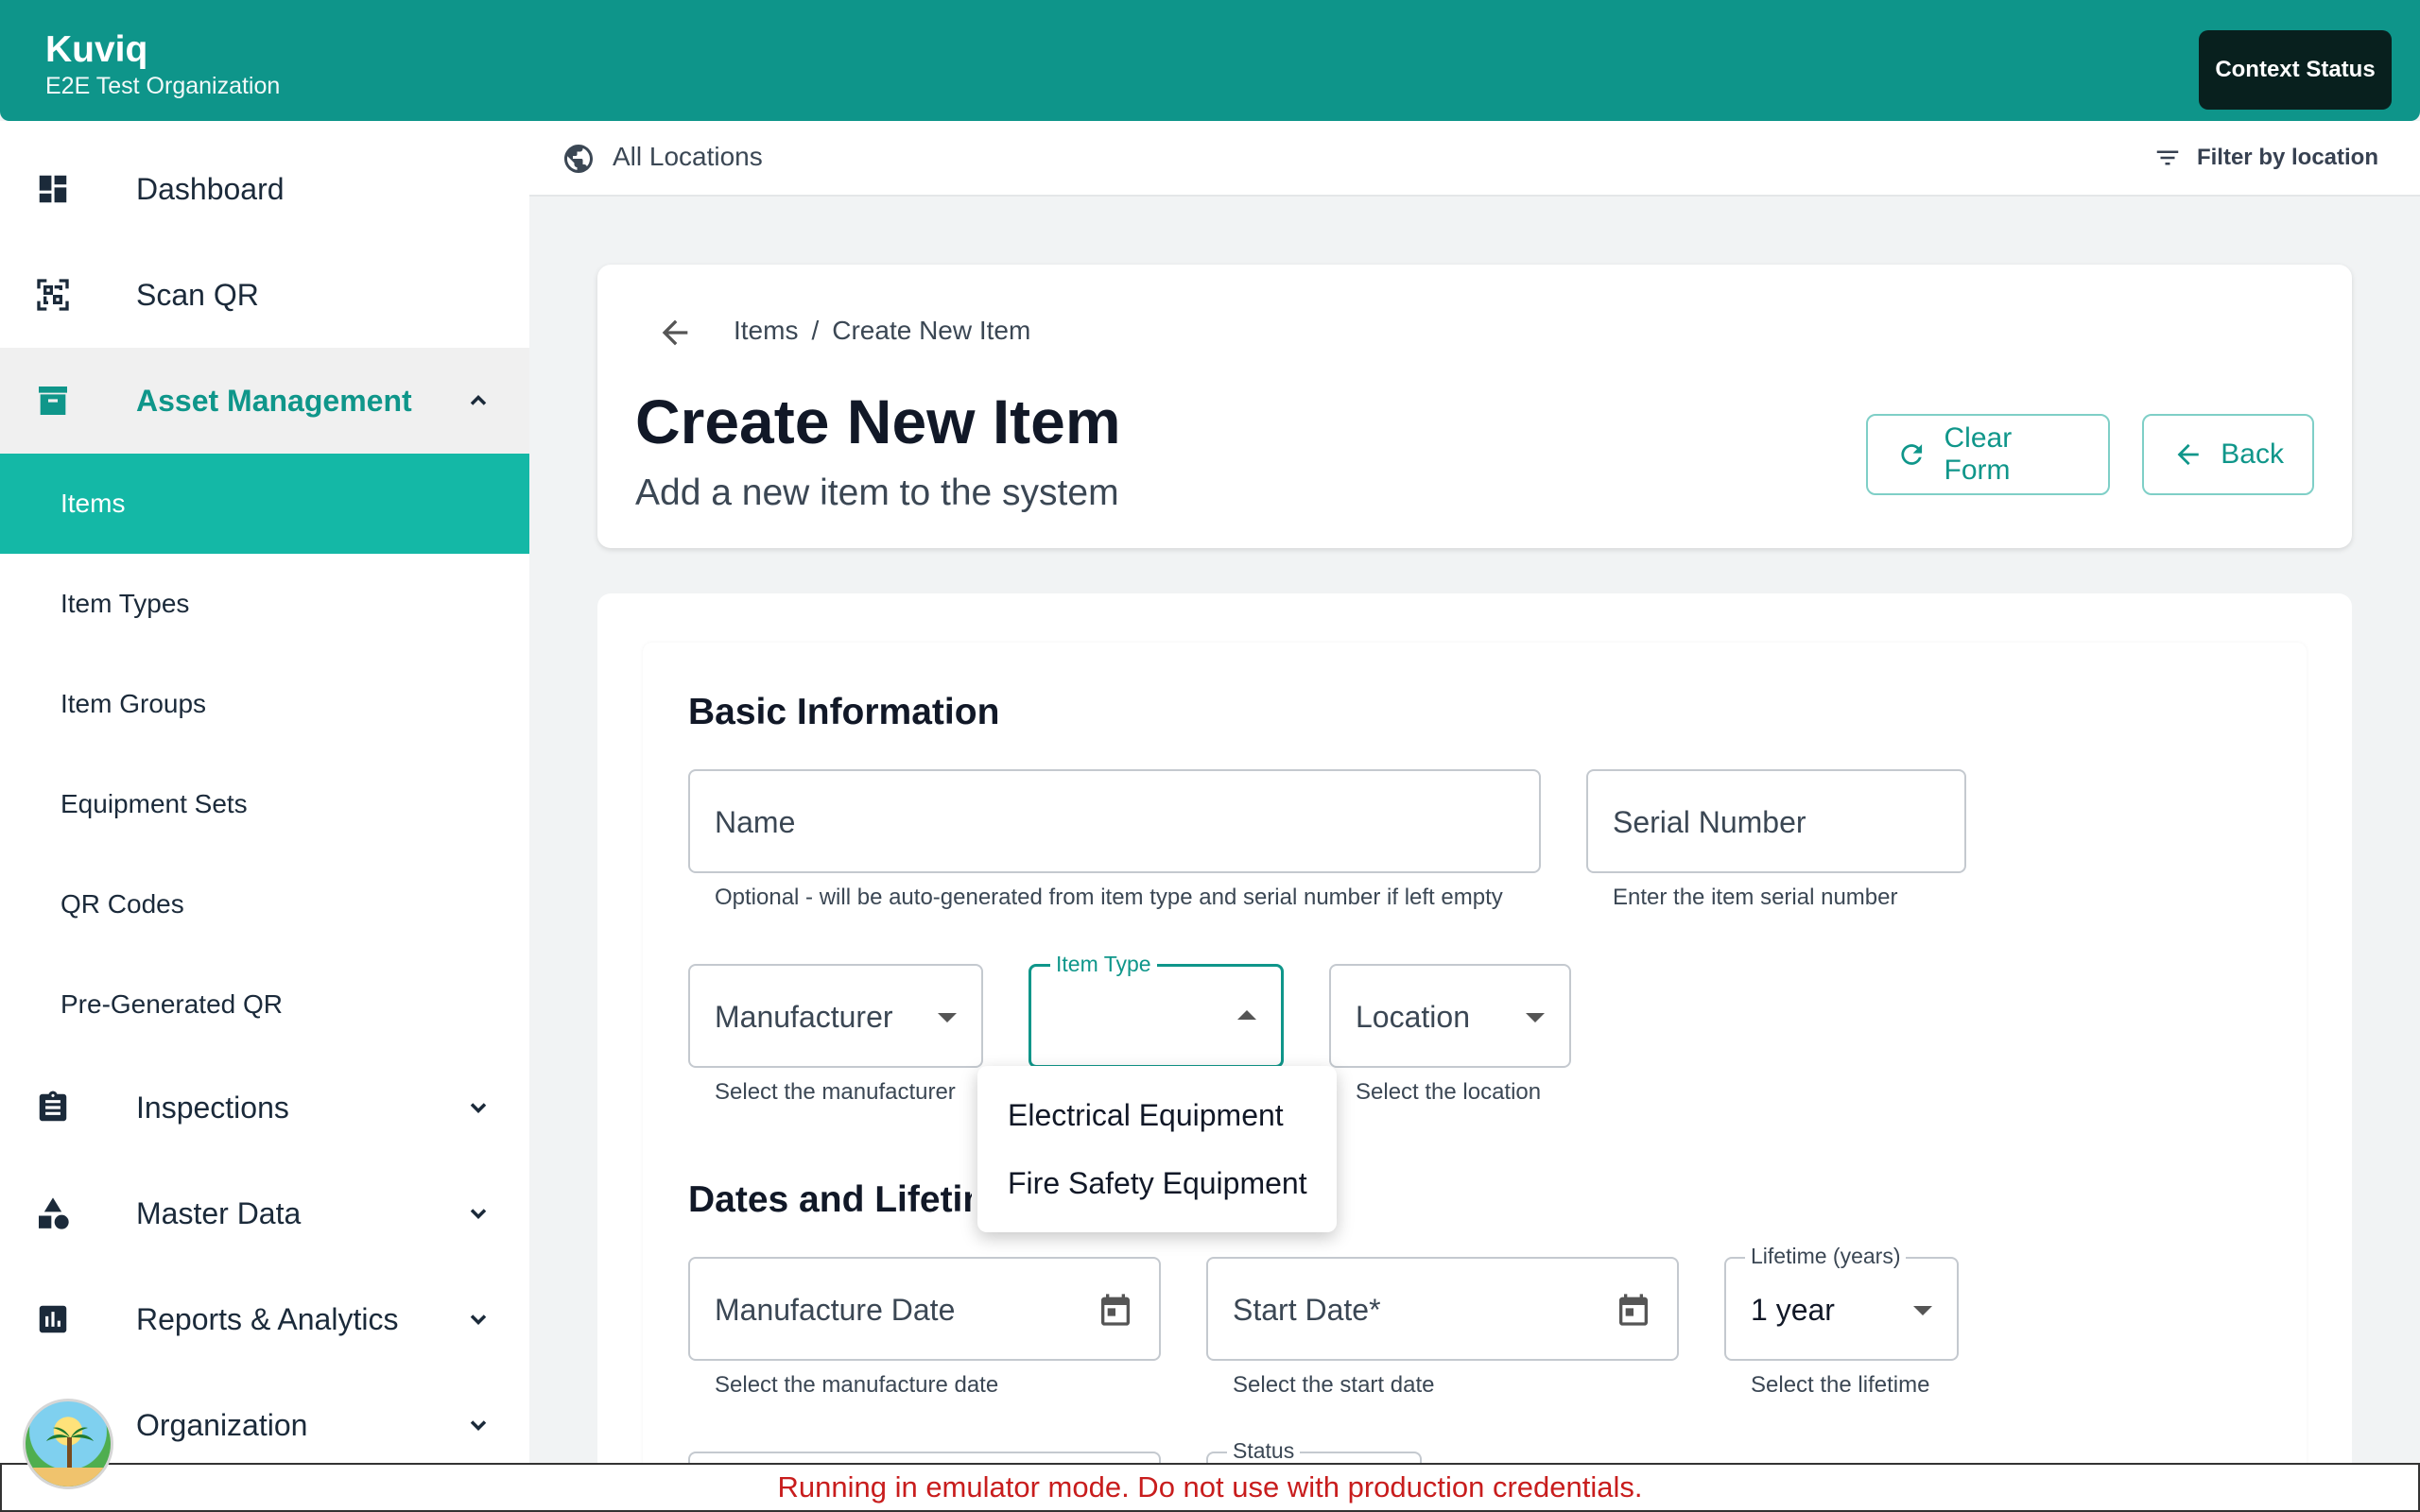  What do you see at coordinates (1103, 964) in the screenshot?
I see `item-type-label: Item Type` at bounding box center [1103, 964].